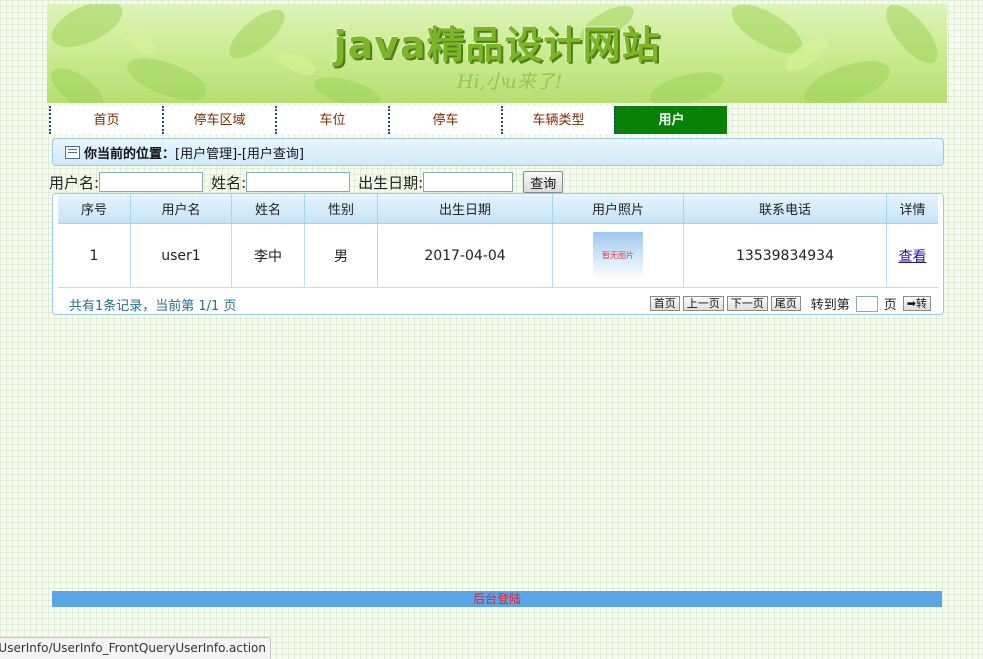 This screenshot has width=983, height=659. Describe the element at coordinates (105, 120) in the screenshot. I see `nav-item-home: 首页` at that location.